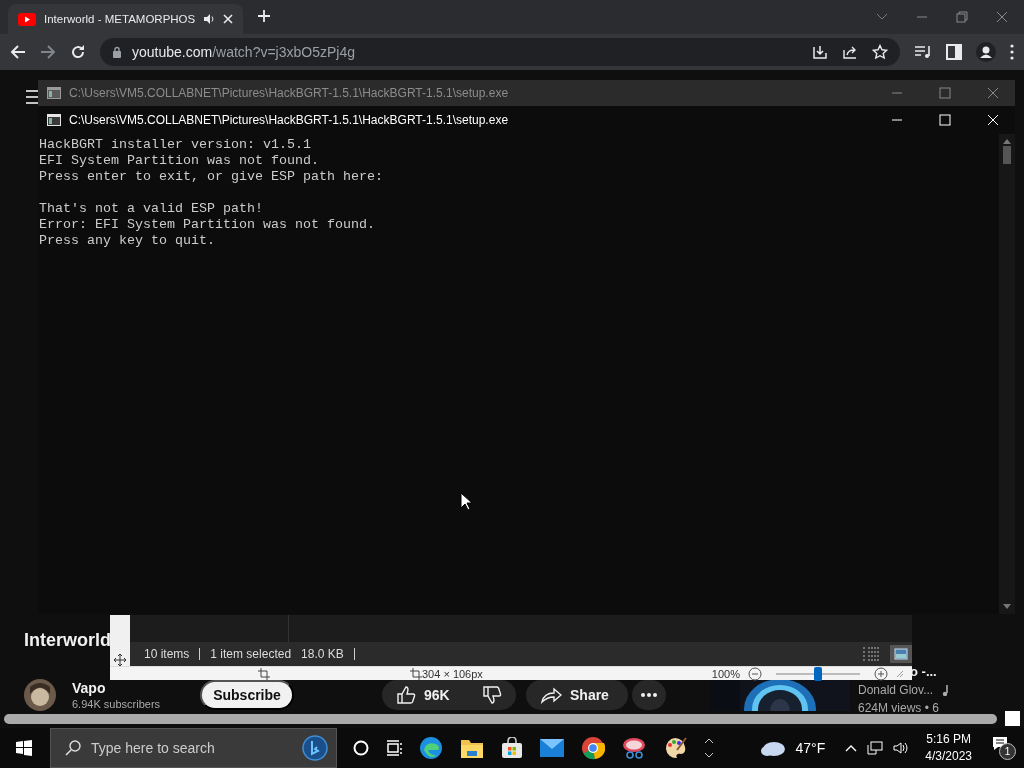 This screenshot has width=1024, height=768. I want to click on suggestion-views: 624M views • 6, so click(898, 708).